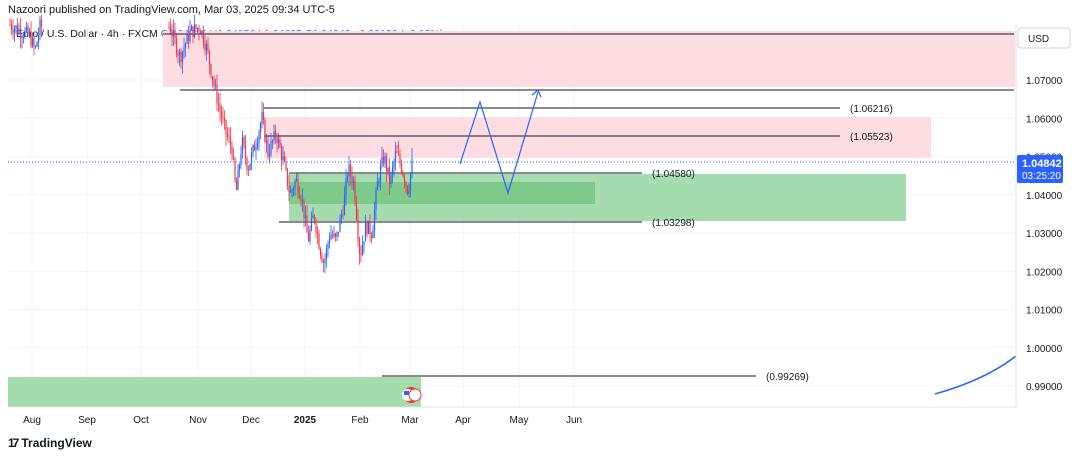 The image size is (1080, 459). What do you see at coordinates (975, 375) in the screenshot?
I see `curve-drawing` at bounding box center [975, 375].